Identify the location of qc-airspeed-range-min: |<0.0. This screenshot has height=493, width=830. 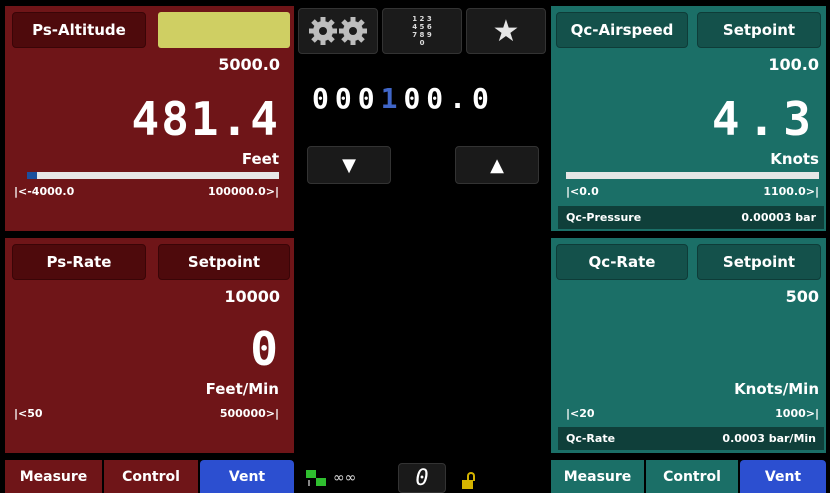
(582, 191).